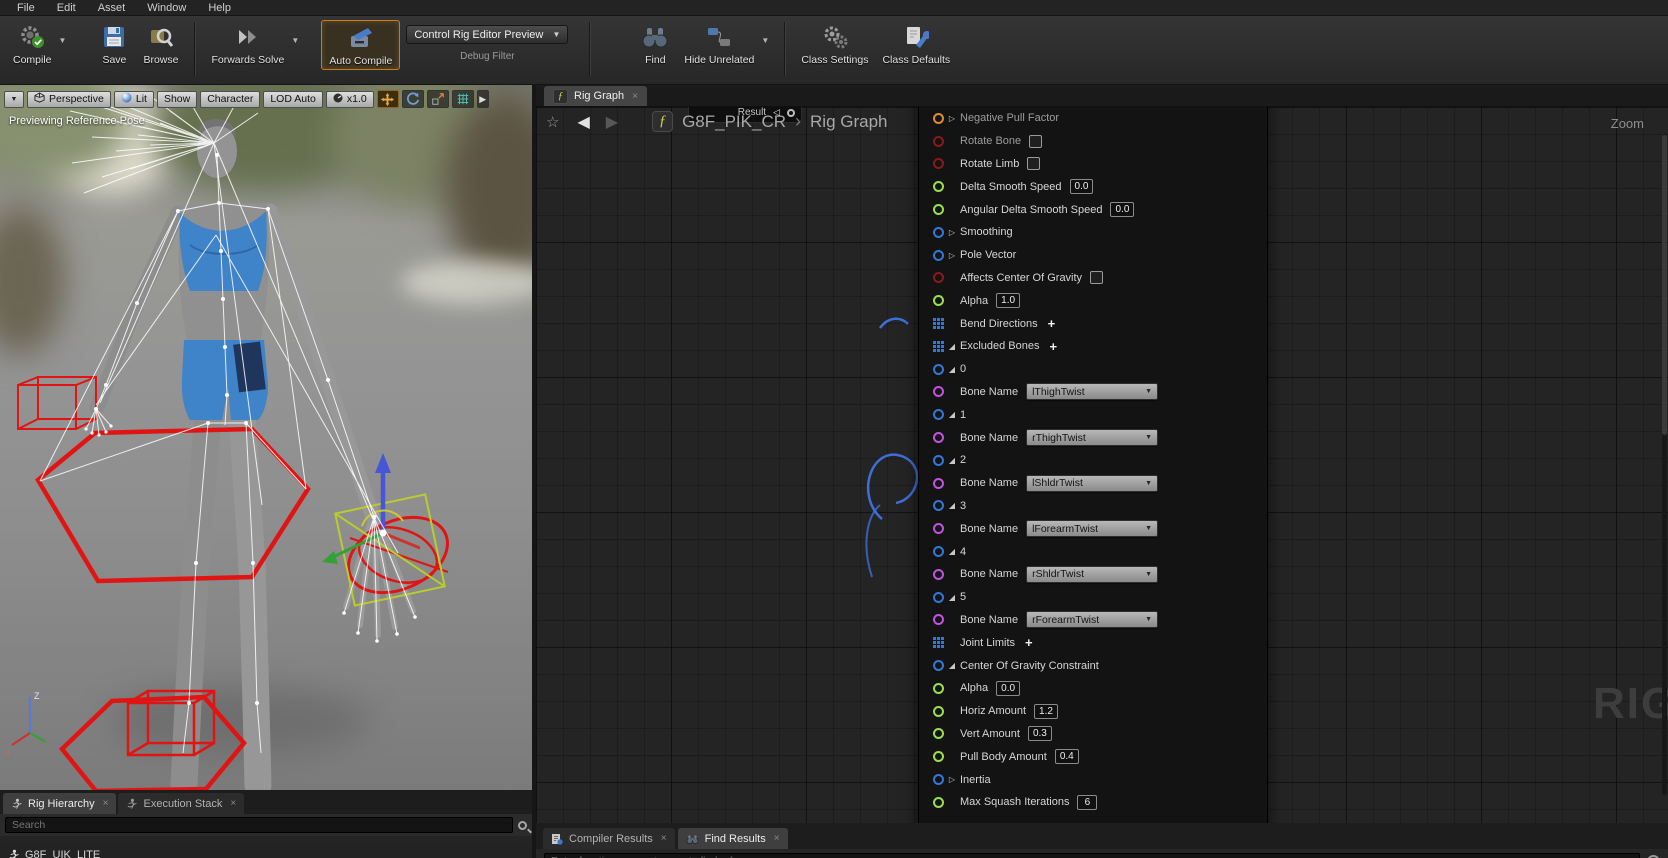 The height and width of the screenshot is (858, 1668). Describe the element at coordinates (1066, 757) in the screenshot. I see `pin-value-box: 0.4` at that location.